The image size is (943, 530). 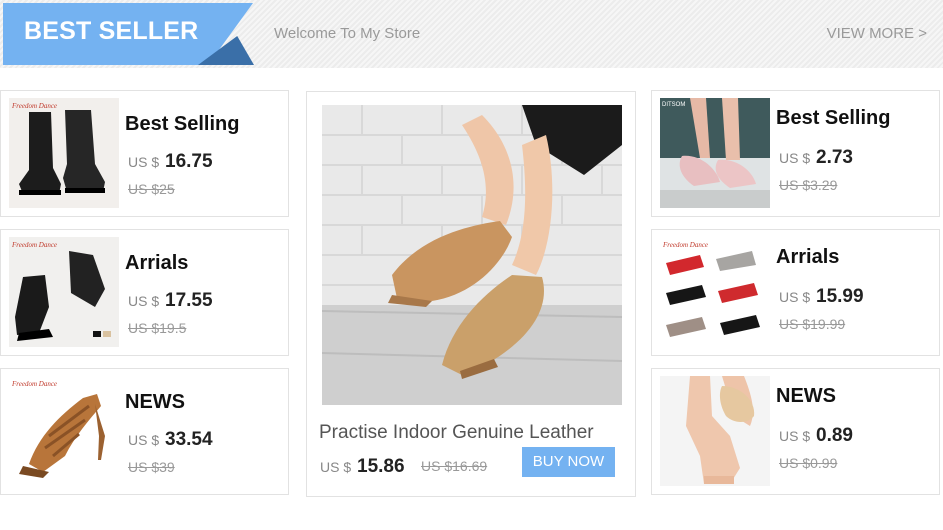 I want to click on original-price: US $19.99, so click(x=812, y=324).